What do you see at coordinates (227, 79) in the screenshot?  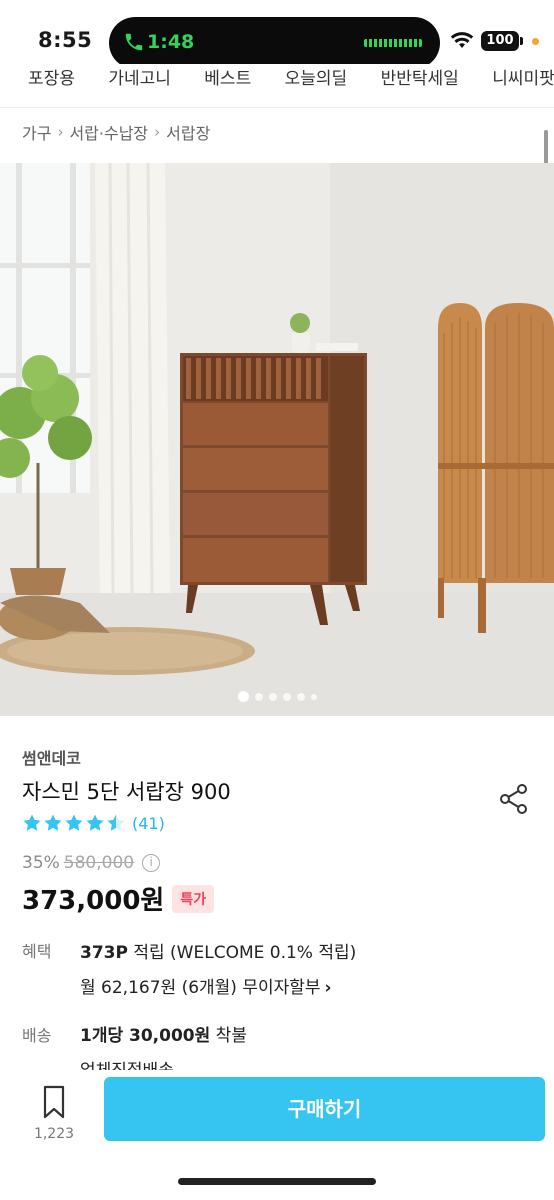 I see `category-tab: 베스트` at bounding box center [227, 79].